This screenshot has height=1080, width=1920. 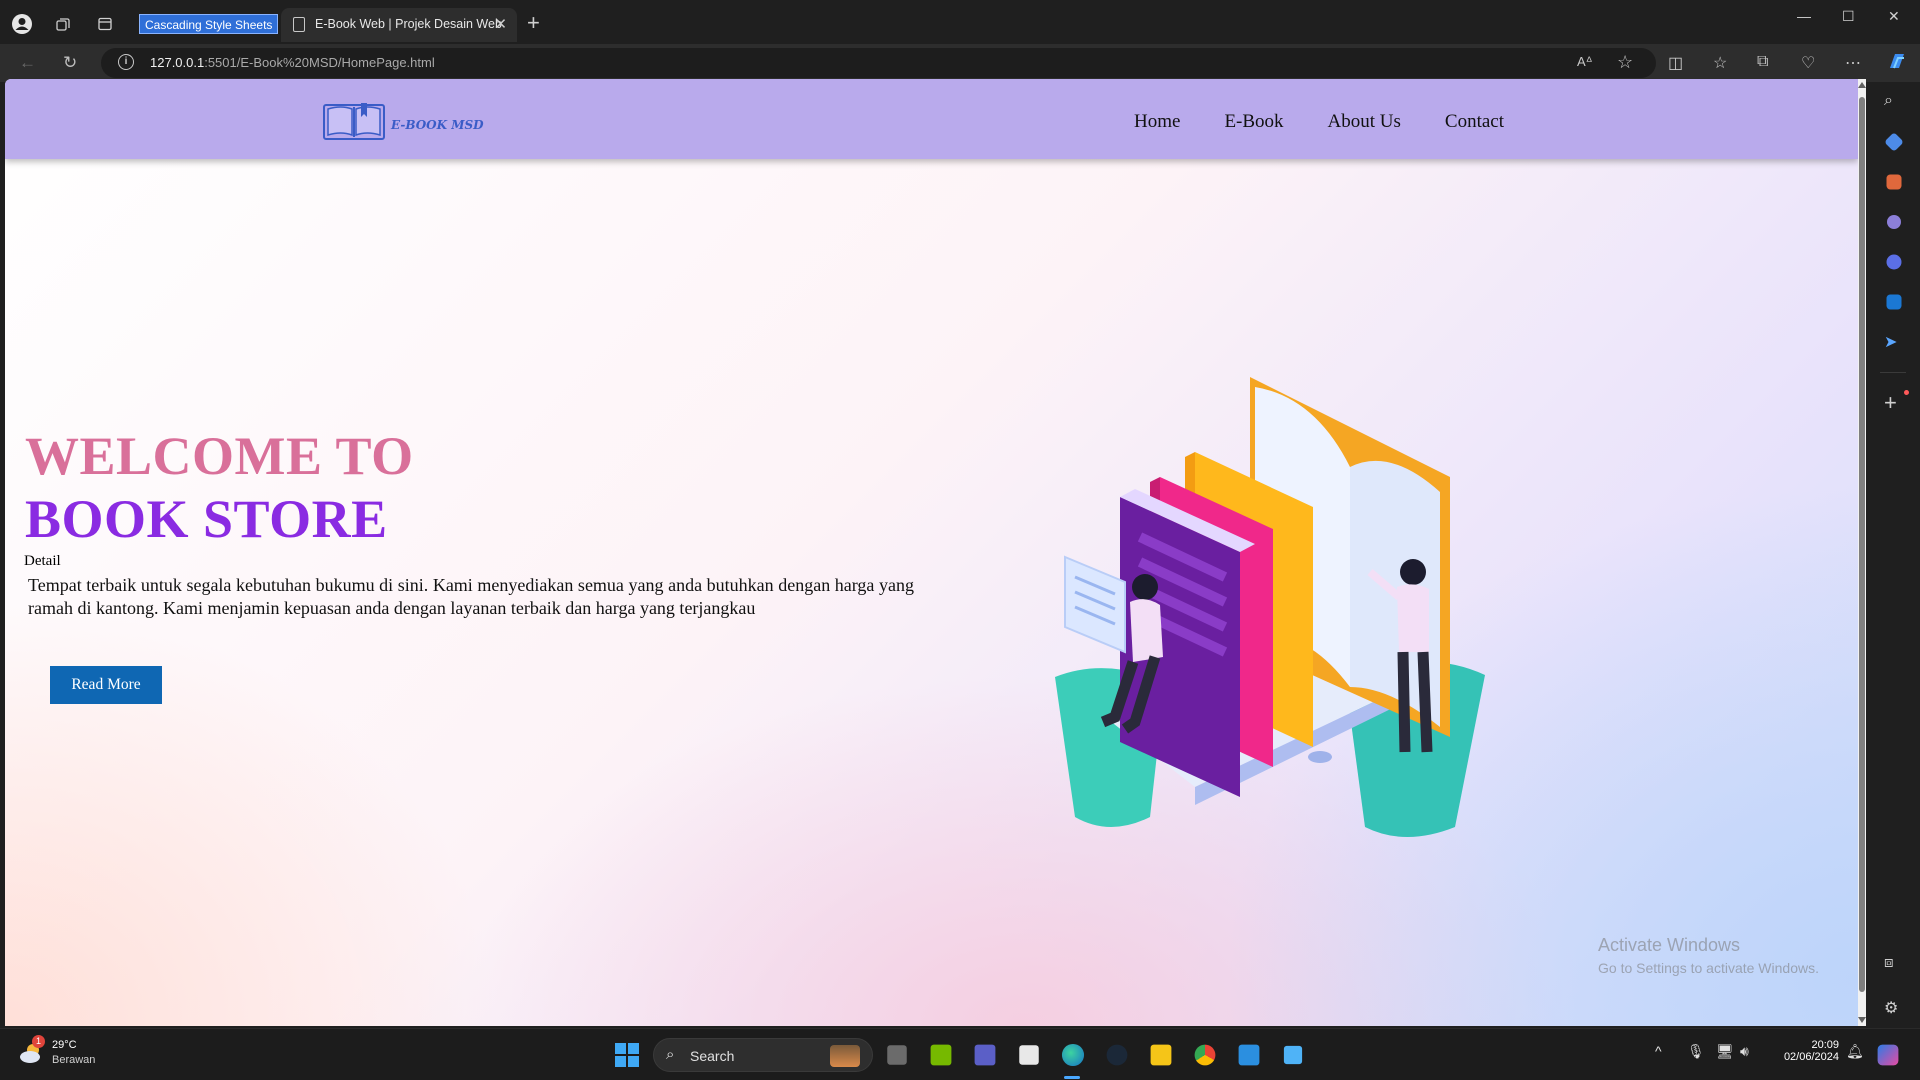 What do you see at coordinates (1744, 1051) in the screenshot?
I see `volume-icon: 🔊︎` at bounding box center [1744, 1051].